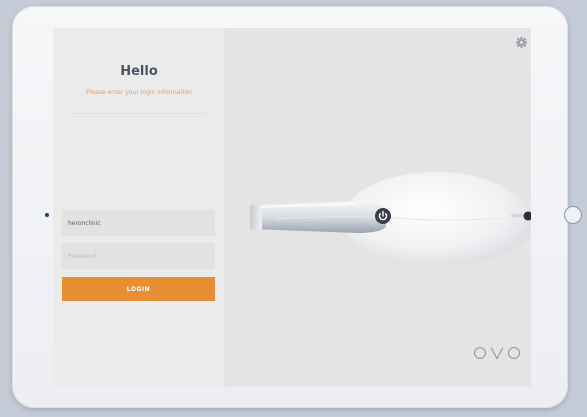 The height and width of the screenshot is (417, 587). Describe the element at coordinates (383, 216) in the screenshot. I see `power-icon` at that location.